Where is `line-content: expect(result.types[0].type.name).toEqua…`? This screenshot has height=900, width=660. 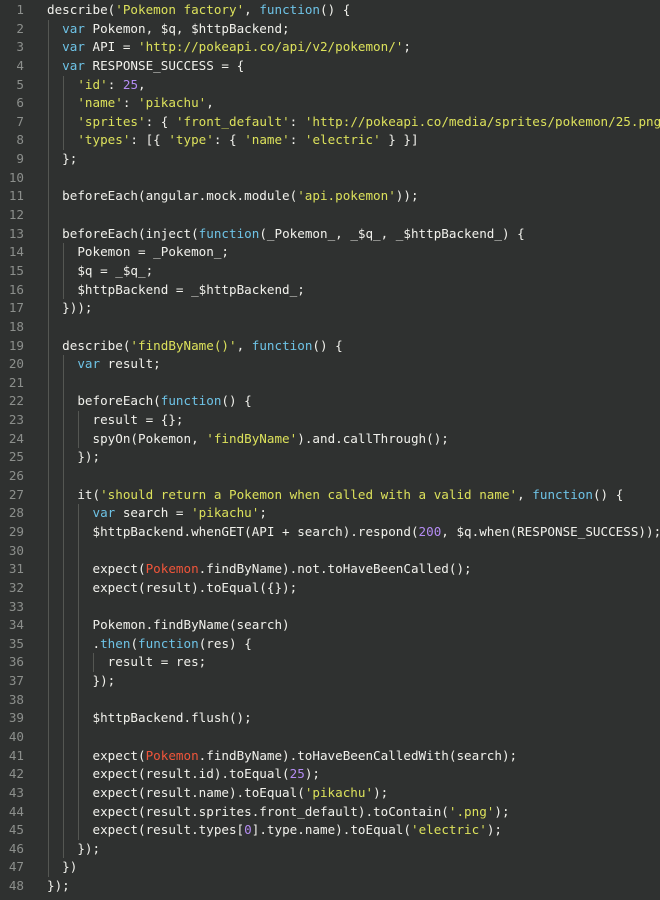
line-content: expect(result.types[0].type.name).toEqua… is located at coordinates (342, 830).